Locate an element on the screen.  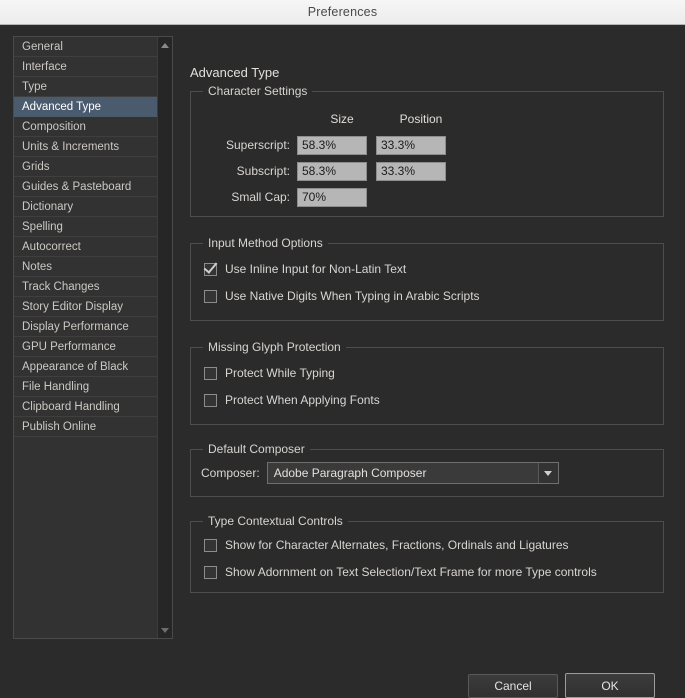
sidebar-item-advanced-type: Advanced Type is located at coordinates (86, 107).